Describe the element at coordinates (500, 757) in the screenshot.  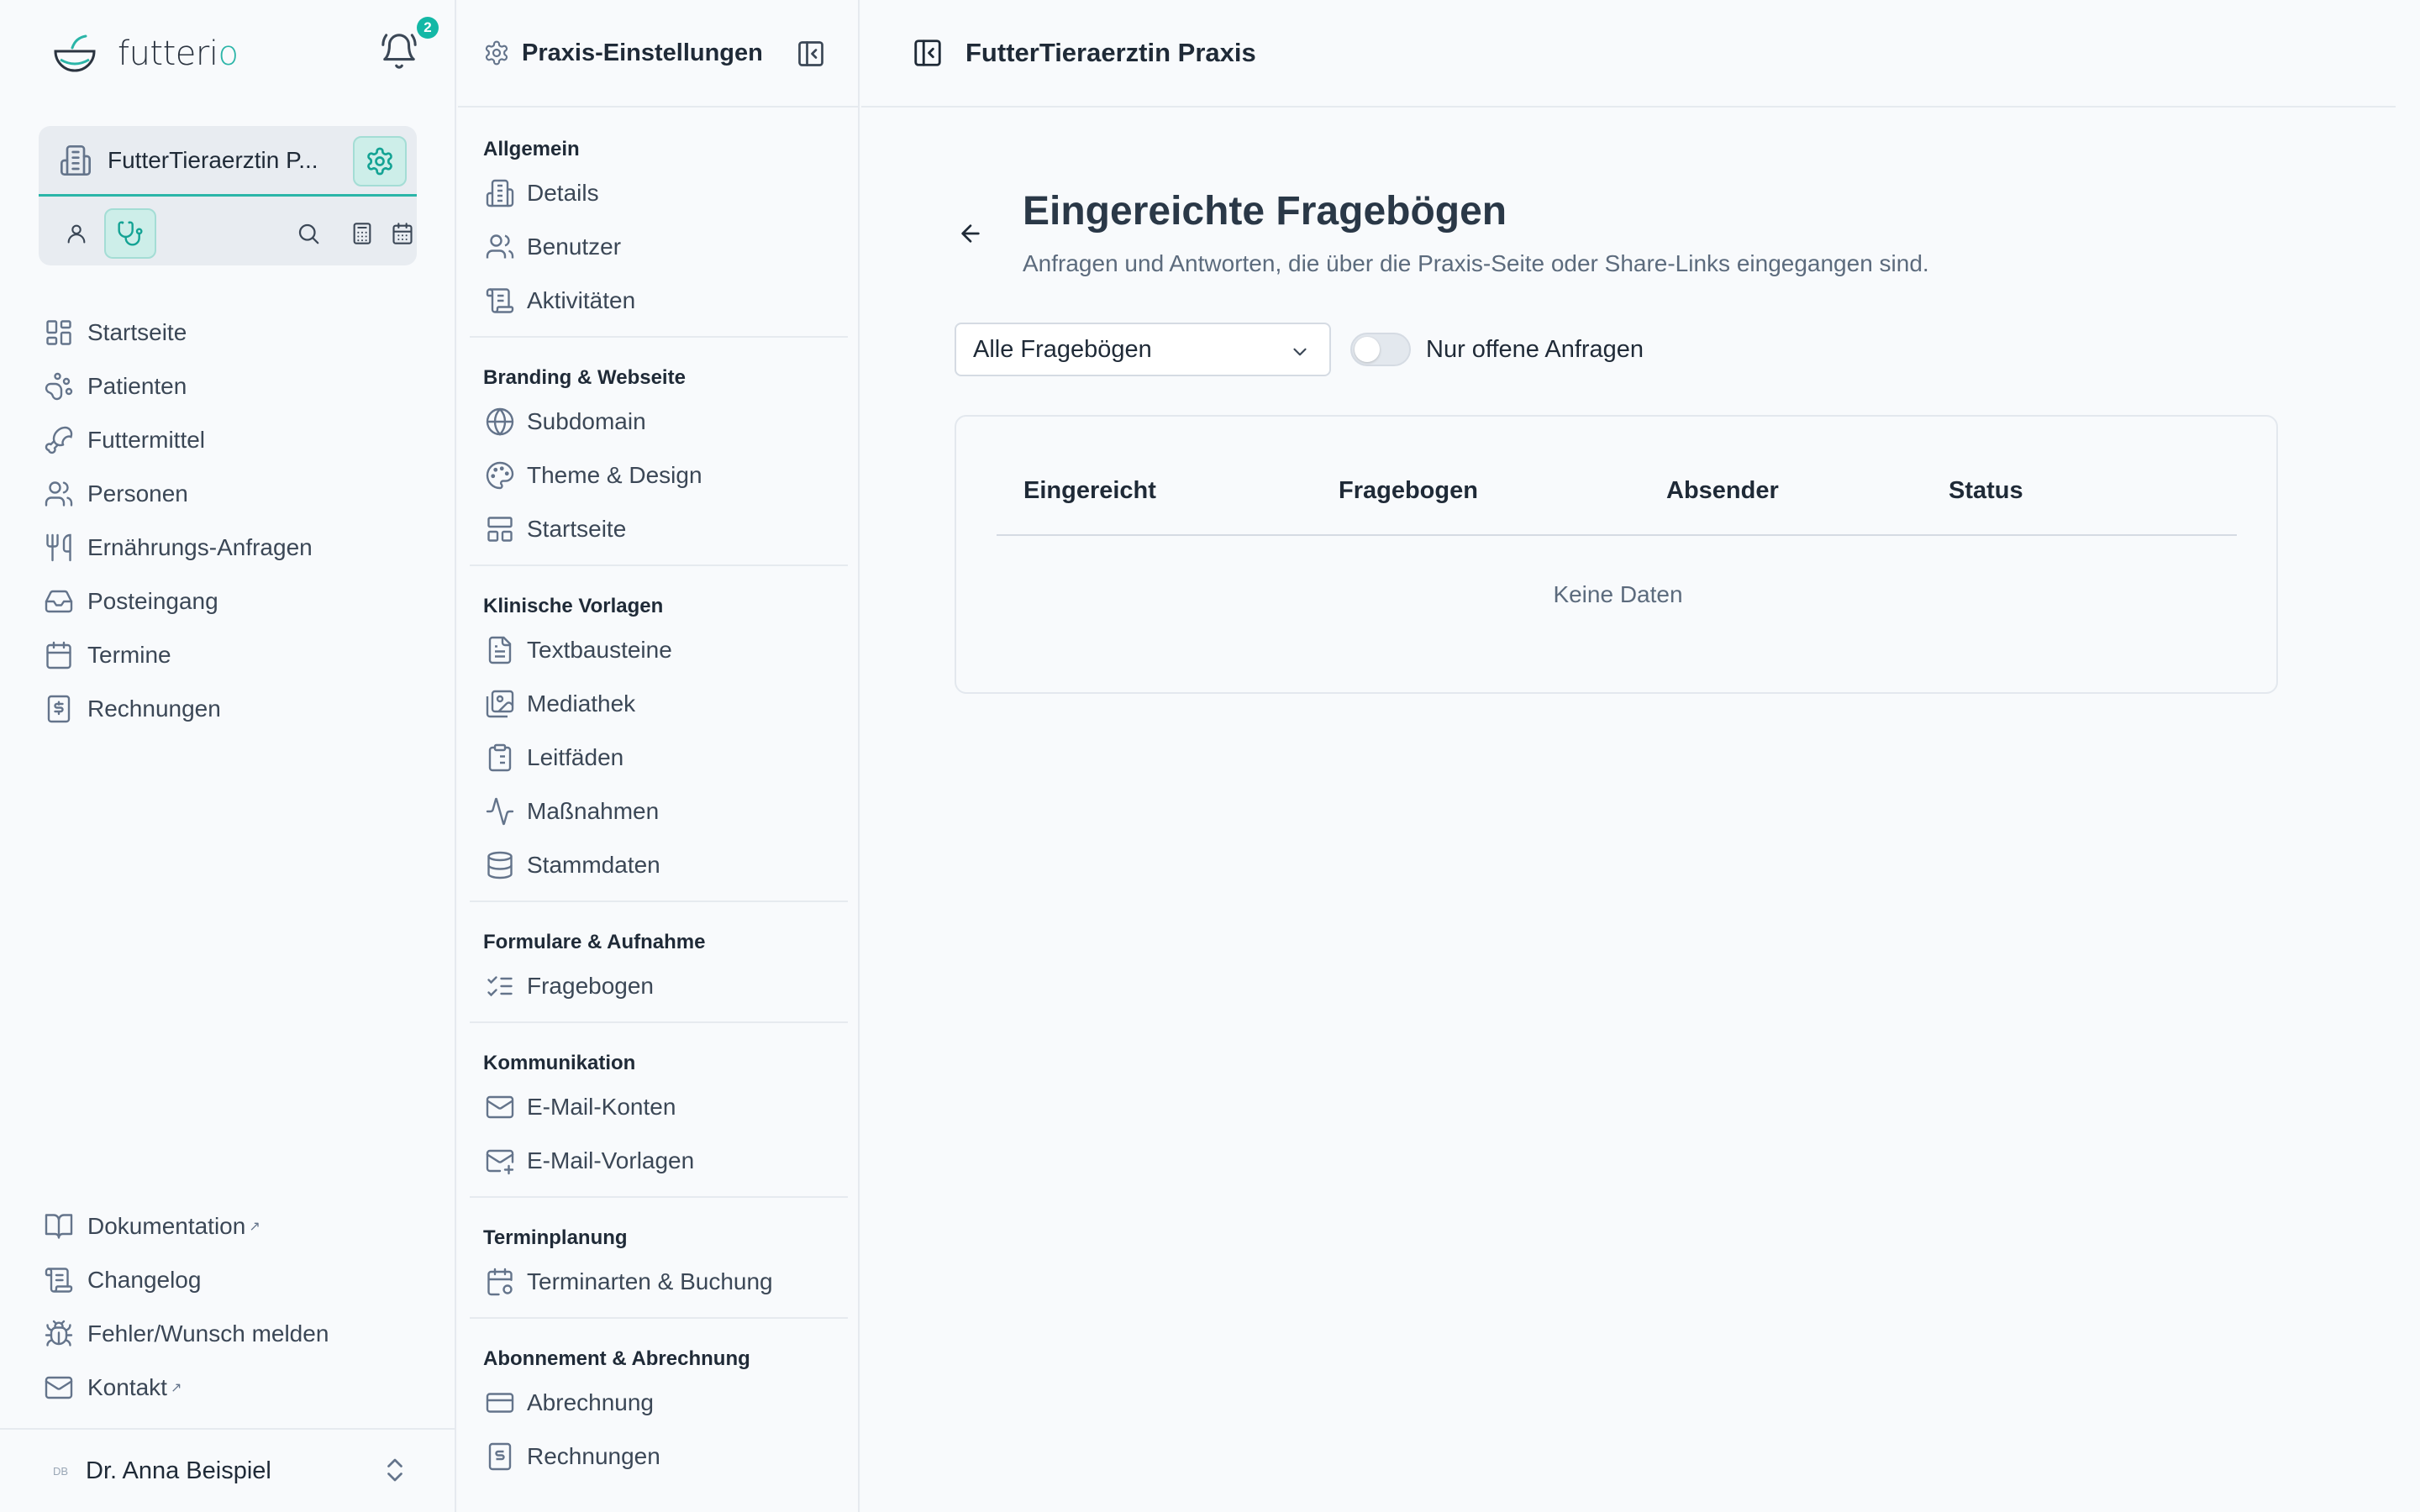
I see `clipboard-list-icon` at that location.